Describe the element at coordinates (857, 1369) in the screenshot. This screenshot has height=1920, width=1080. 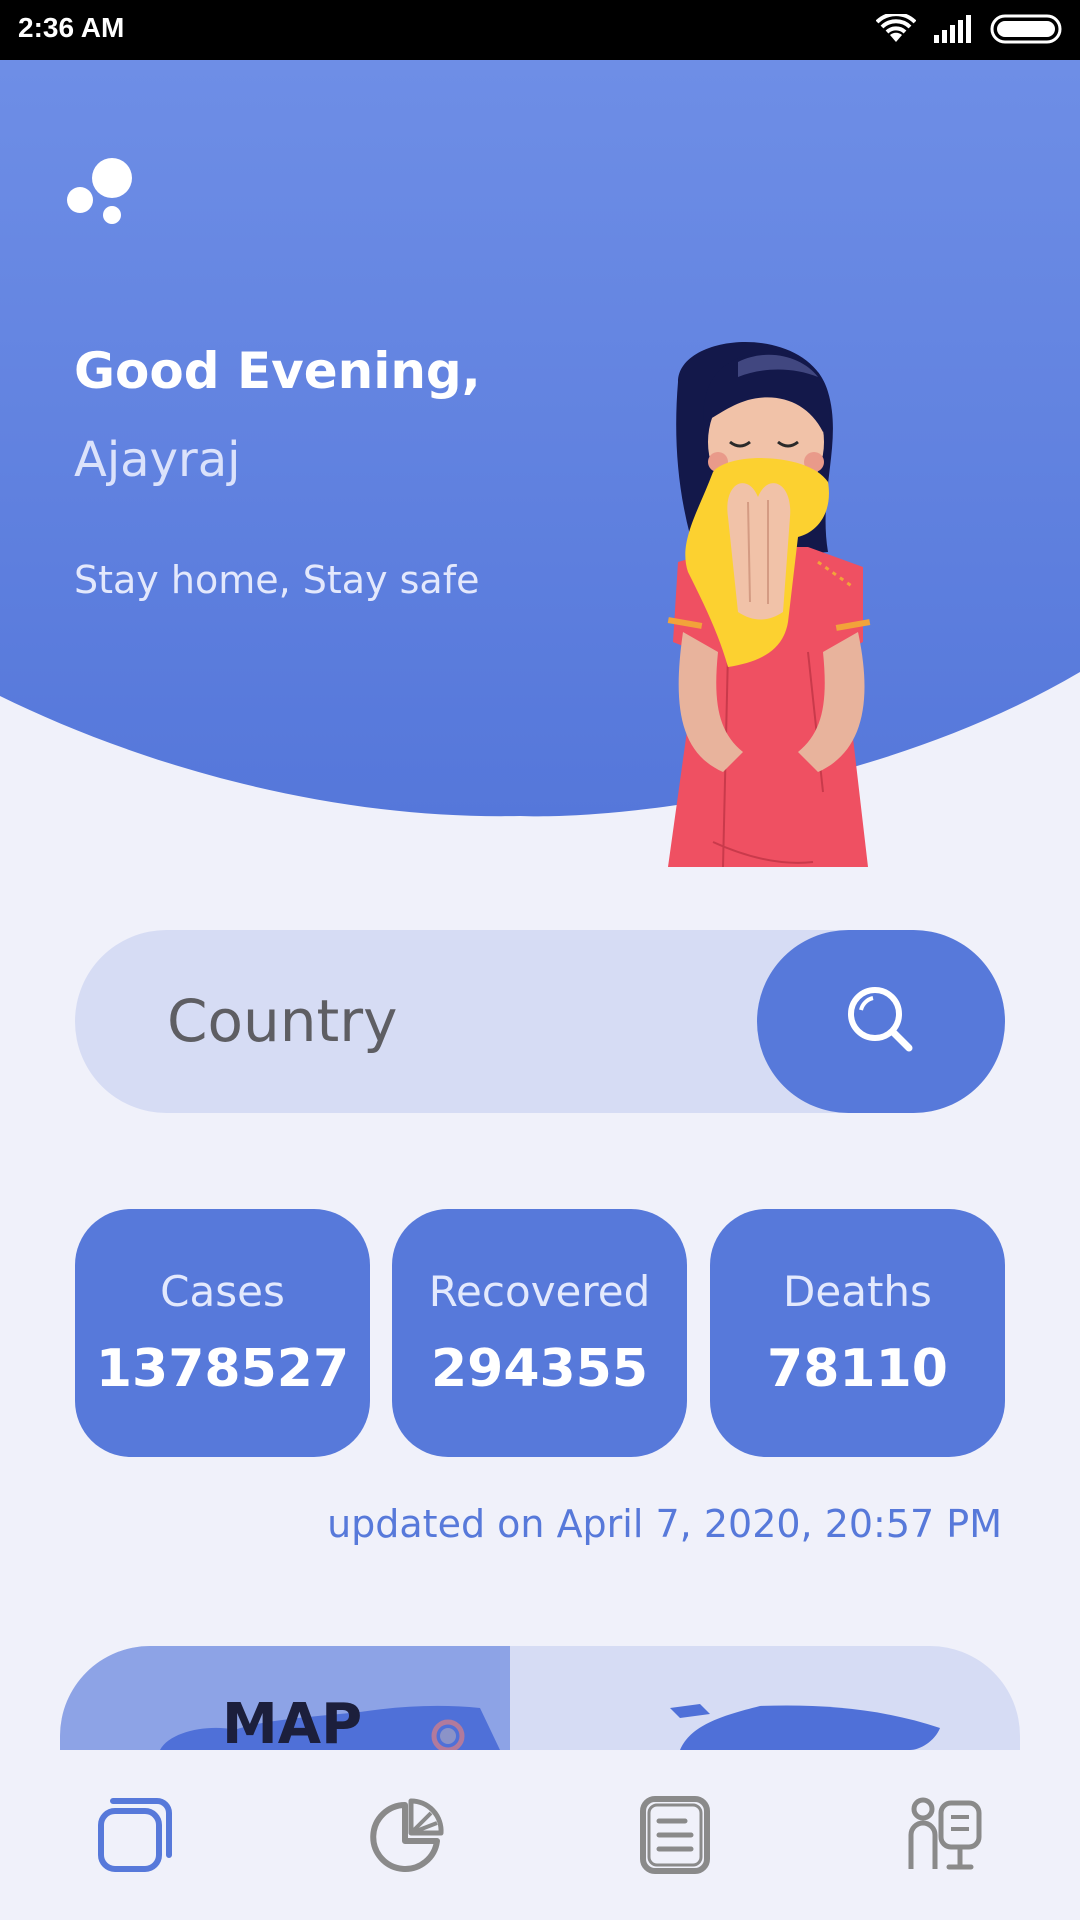
I see `deaths-value: 78110` at that location.